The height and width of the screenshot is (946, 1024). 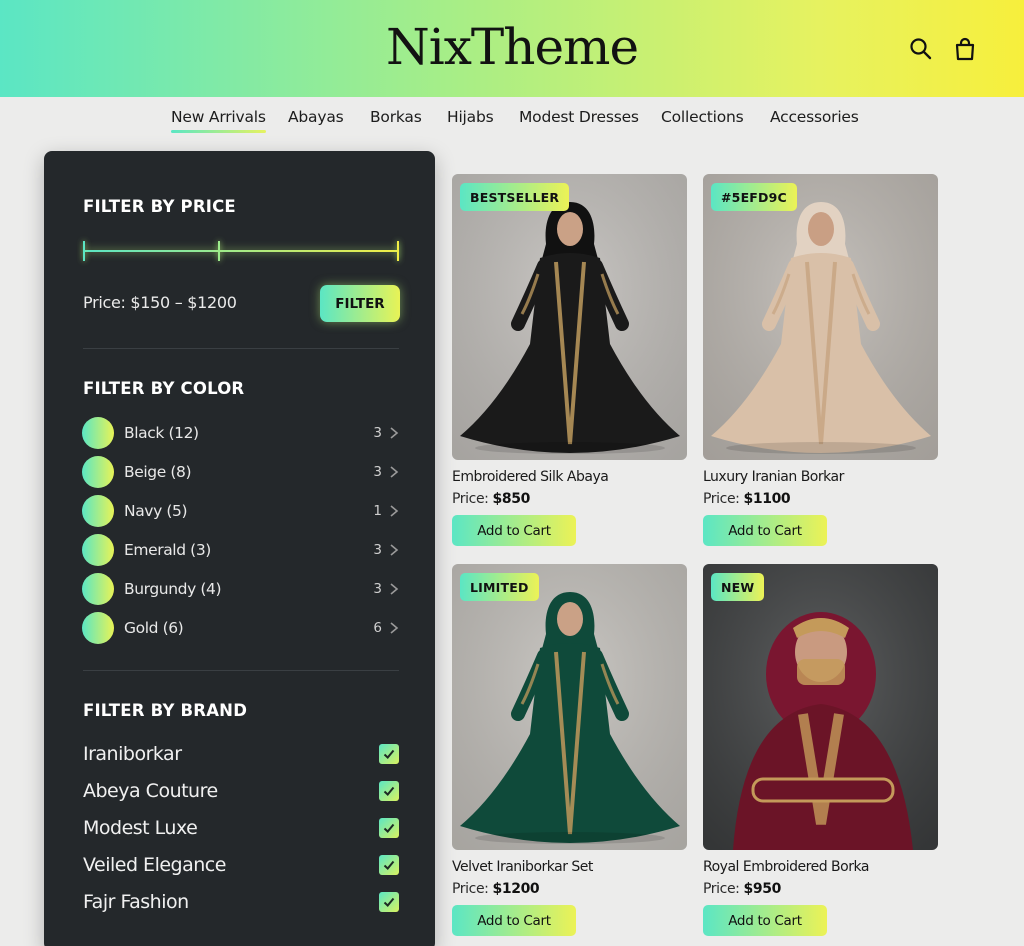 What do you see at coordinates (241, 472) in the screenshot?
I see `color-filter-option: Beige (8) 3` at bounding box center [241, 472].